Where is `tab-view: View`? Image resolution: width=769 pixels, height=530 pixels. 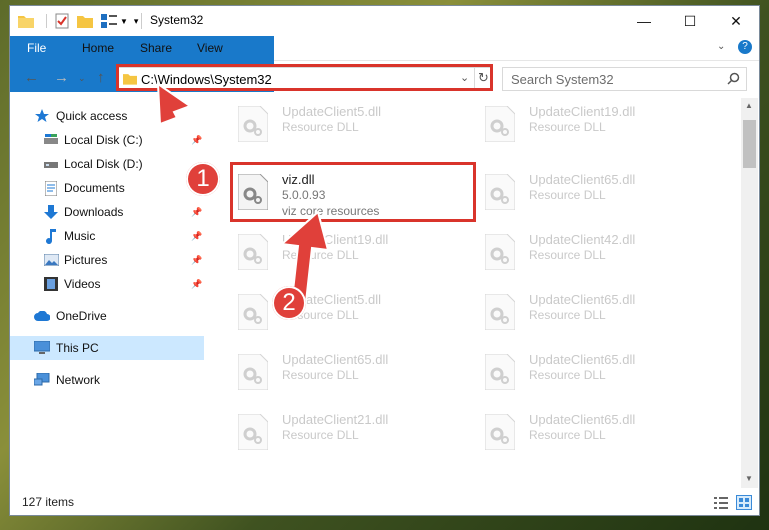
tab-view: View is located at coordinates (210, 48).